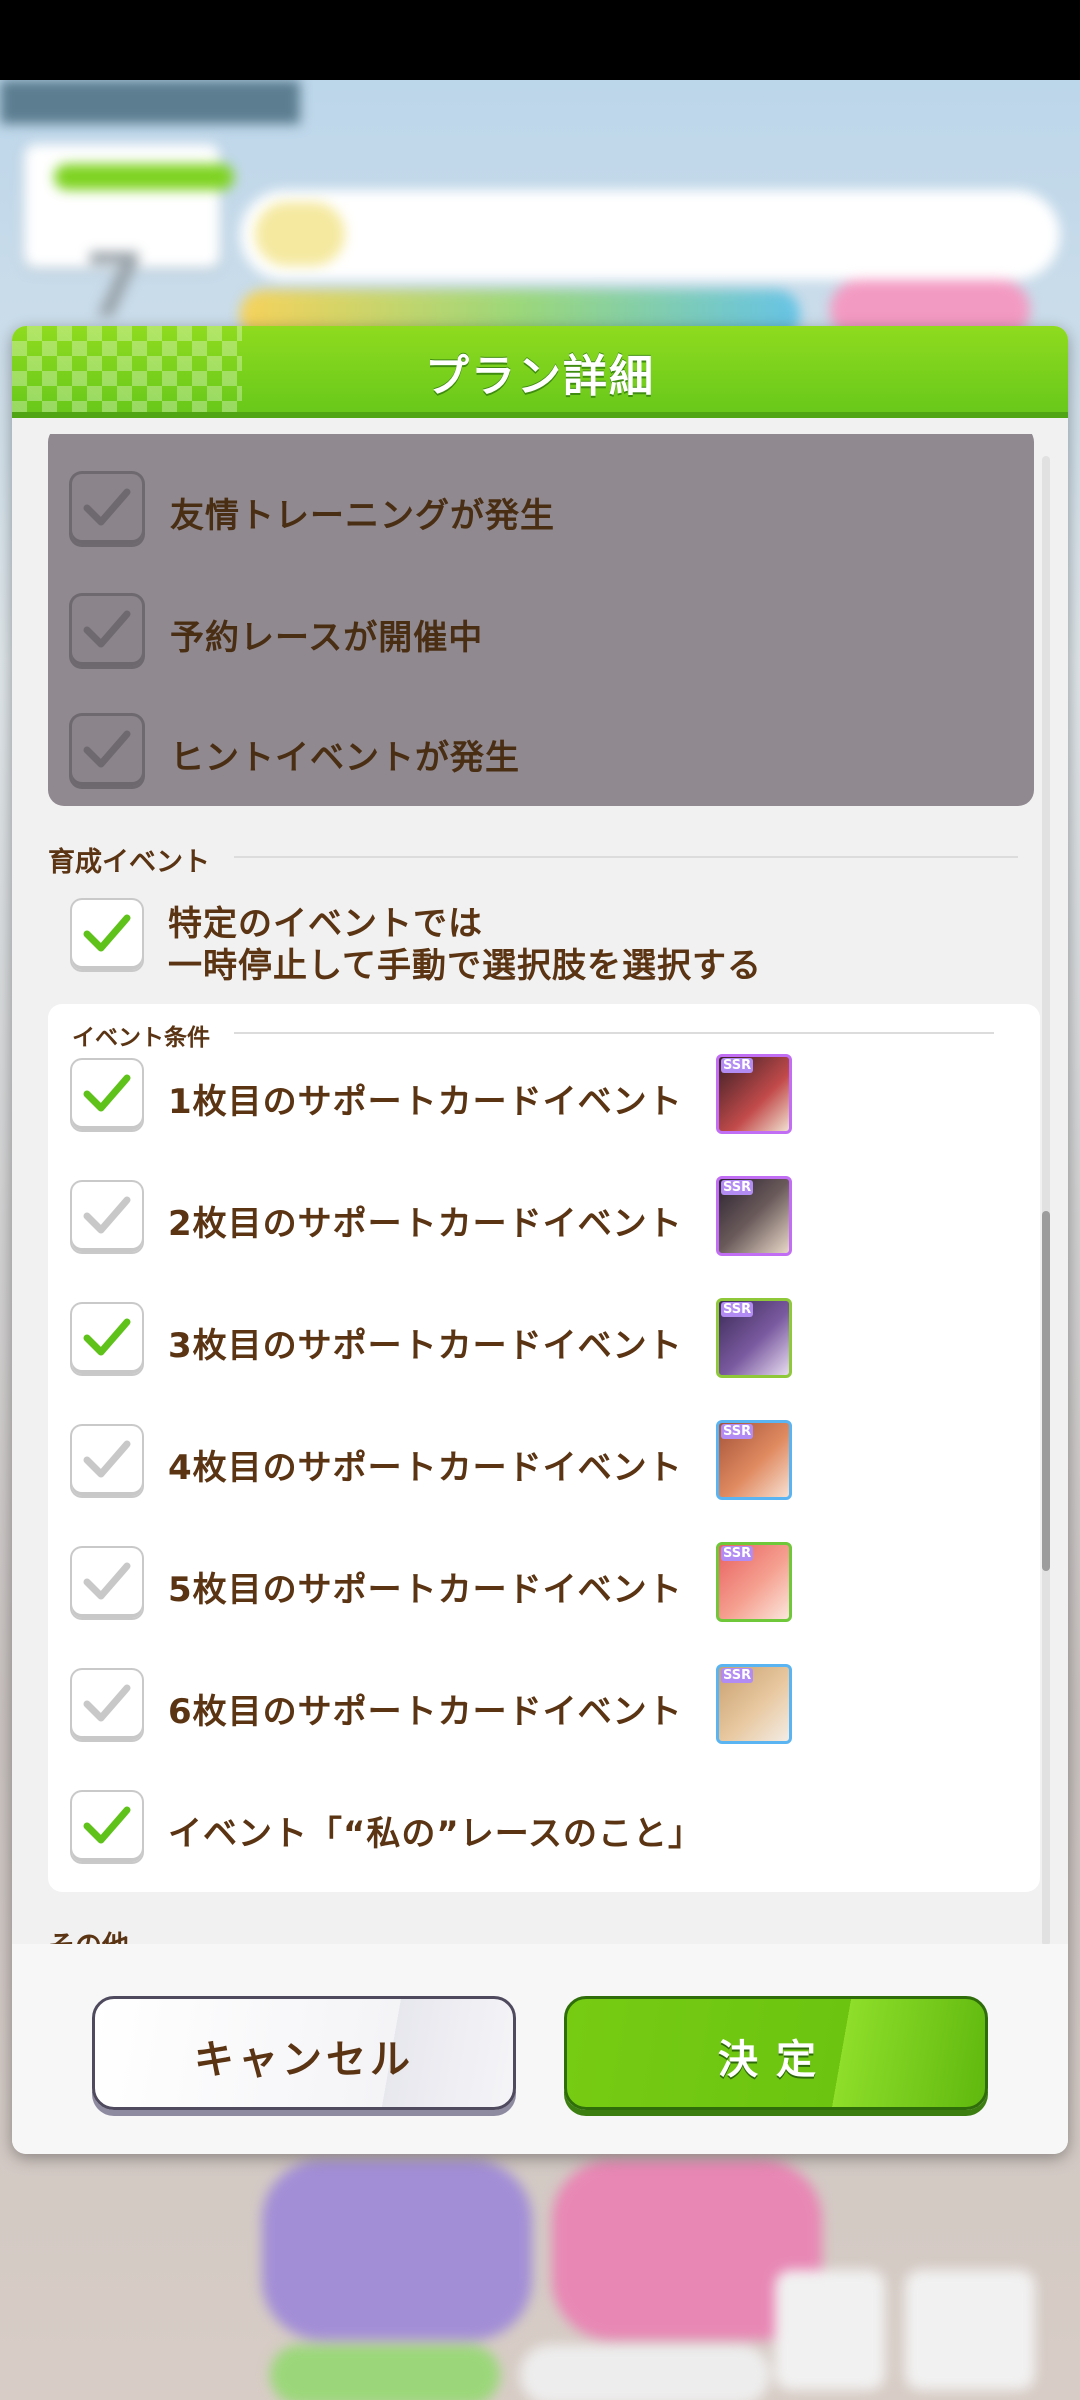 This screenshot has height=2400, width=1080. I want to click on bg-training-button, so click(397, 2250).